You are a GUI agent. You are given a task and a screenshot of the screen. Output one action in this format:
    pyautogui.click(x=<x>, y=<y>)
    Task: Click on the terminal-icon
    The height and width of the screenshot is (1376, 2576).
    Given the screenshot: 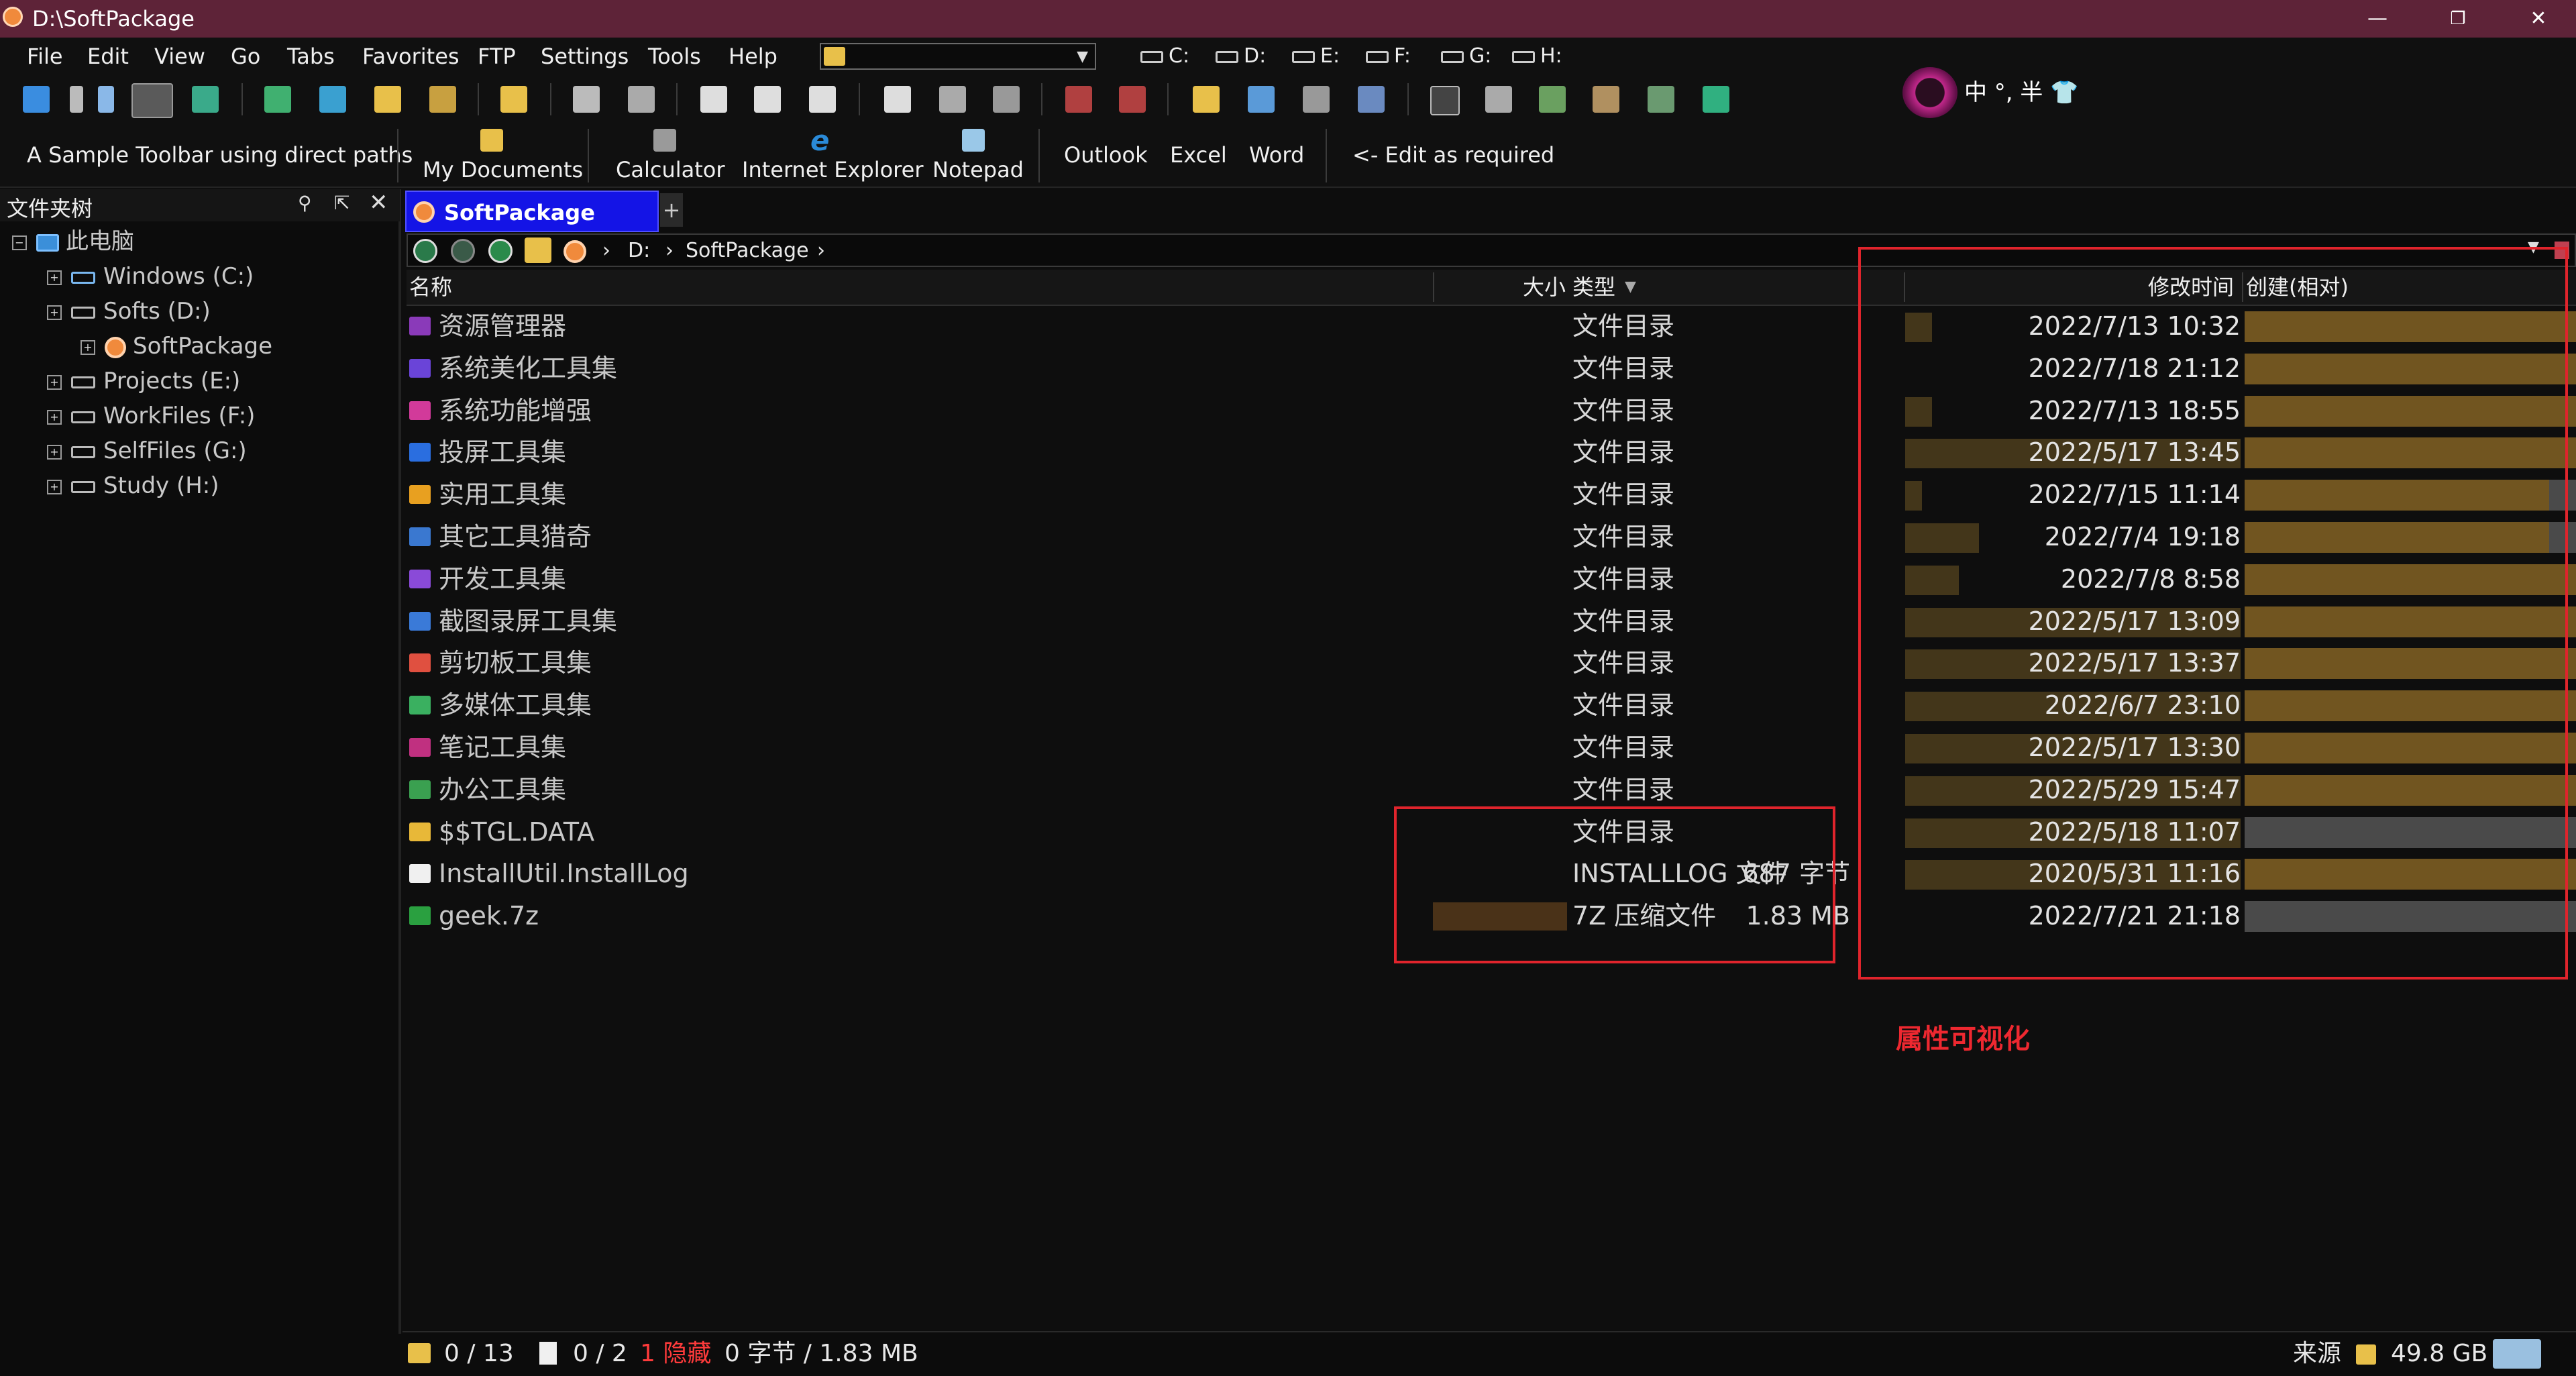 What is the action you would take?
    pyautogui.click(x=1445, y=100)
    